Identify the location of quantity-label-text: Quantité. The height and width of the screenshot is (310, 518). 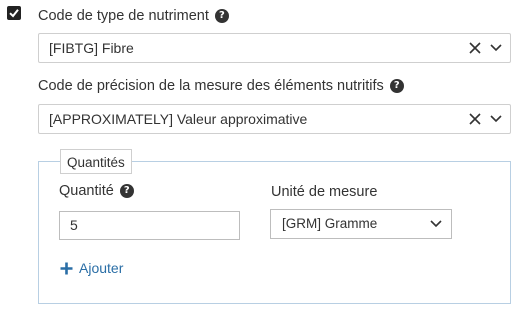
(86, 191).